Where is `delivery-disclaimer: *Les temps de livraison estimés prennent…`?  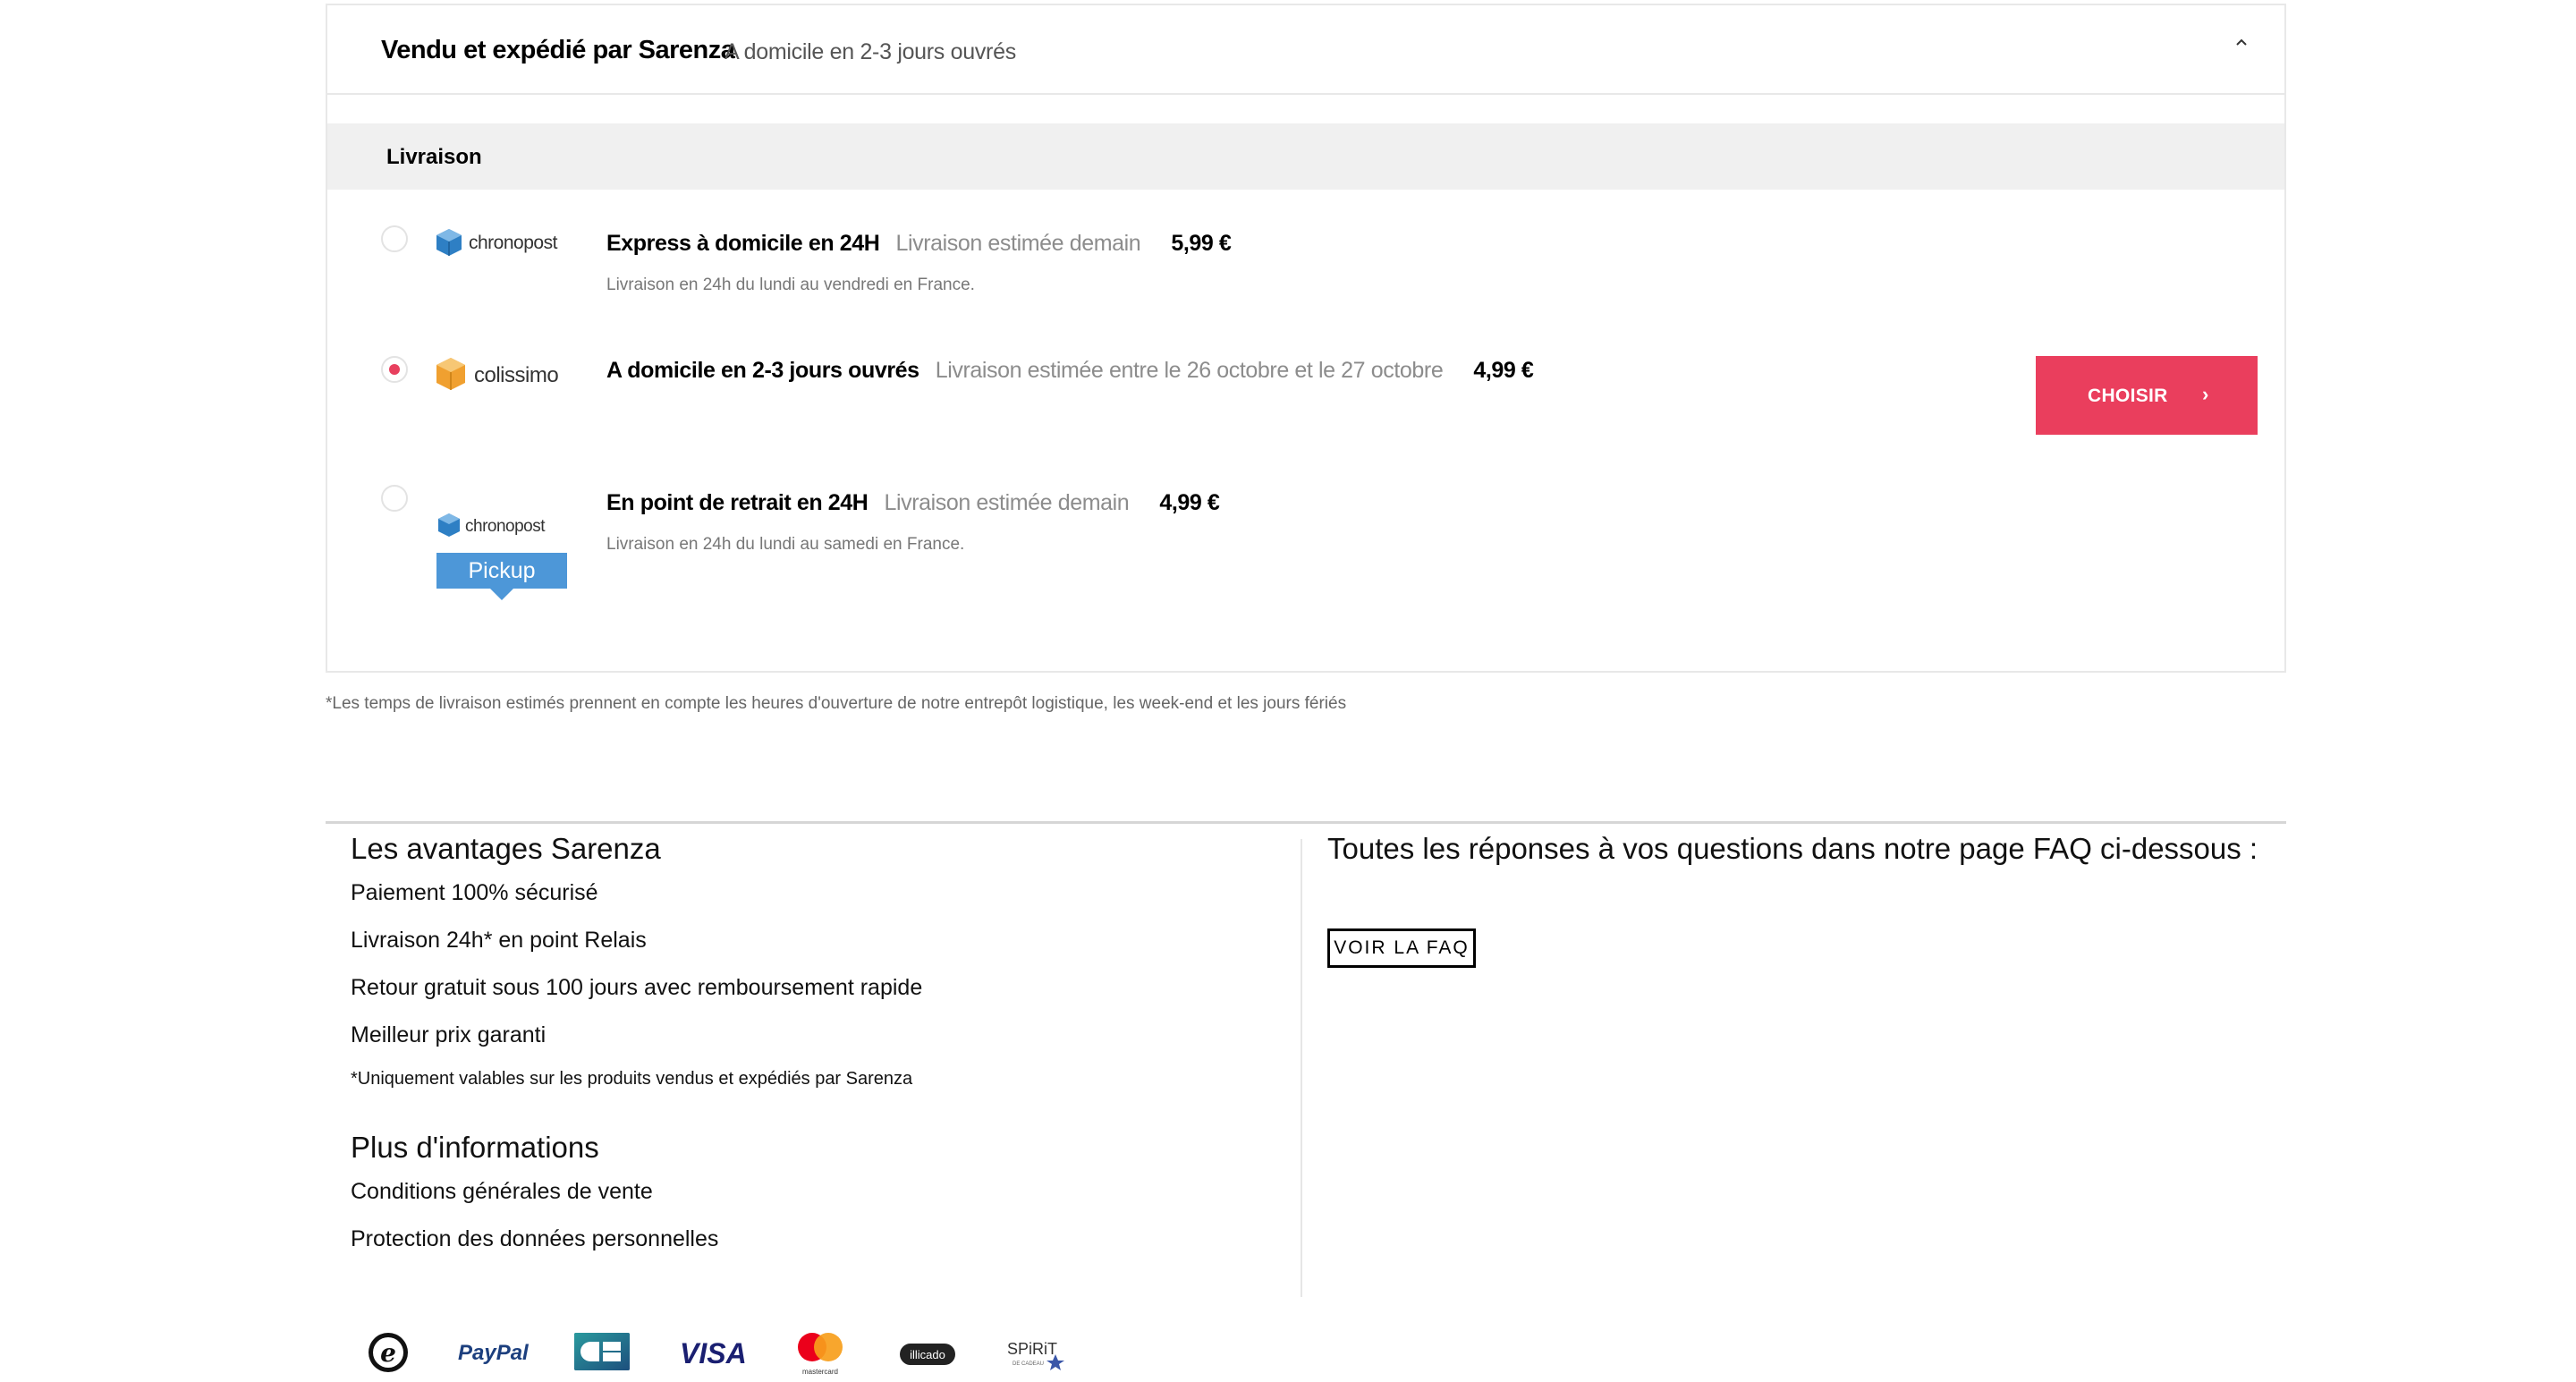 delivery-disclaimer: *Les temps de livraison estimés prennent… is located at coordinates (836, 704).